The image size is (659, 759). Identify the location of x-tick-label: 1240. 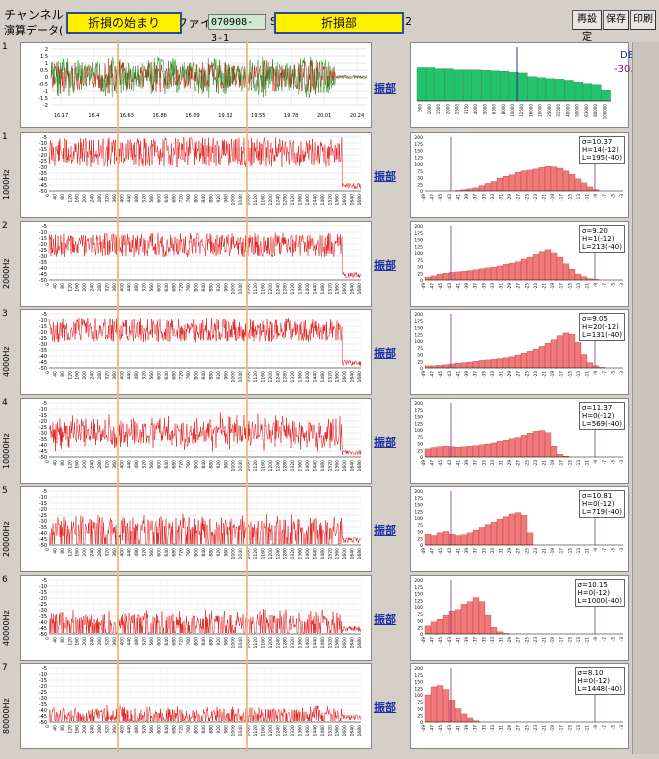
(278, 200).